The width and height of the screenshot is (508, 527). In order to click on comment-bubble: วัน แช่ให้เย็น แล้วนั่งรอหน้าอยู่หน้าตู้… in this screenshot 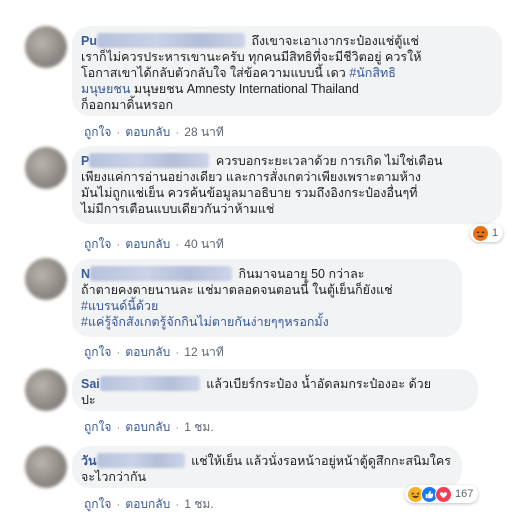, I will do `click(267, 467)`.